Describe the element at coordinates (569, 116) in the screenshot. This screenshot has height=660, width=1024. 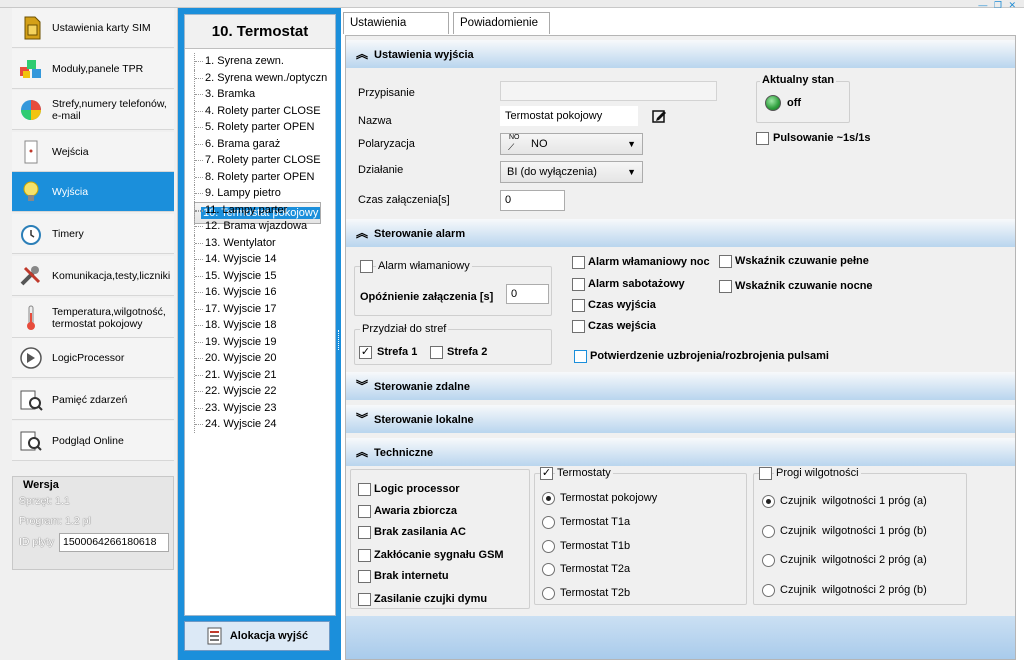
I see `name-field: Termostat pokojowy` at that location.